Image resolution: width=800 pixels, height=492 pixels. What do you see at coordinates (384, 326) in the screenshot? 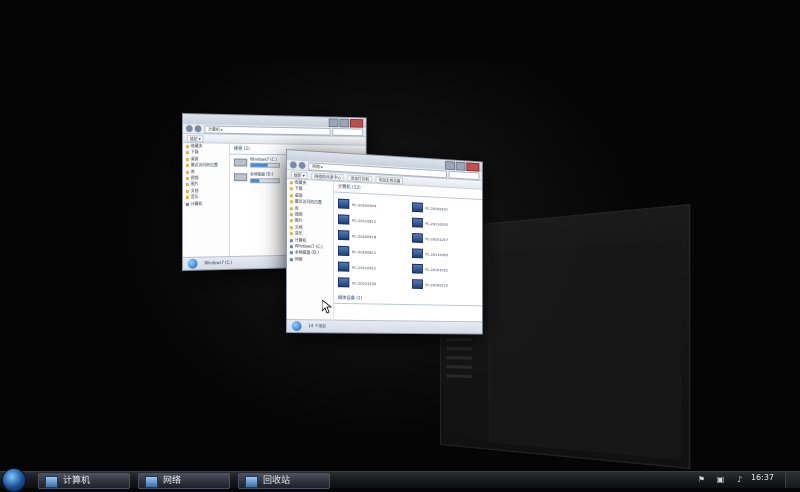
I see `front-window-status-bar: 14 个项目` at bounding box center [384, 326].